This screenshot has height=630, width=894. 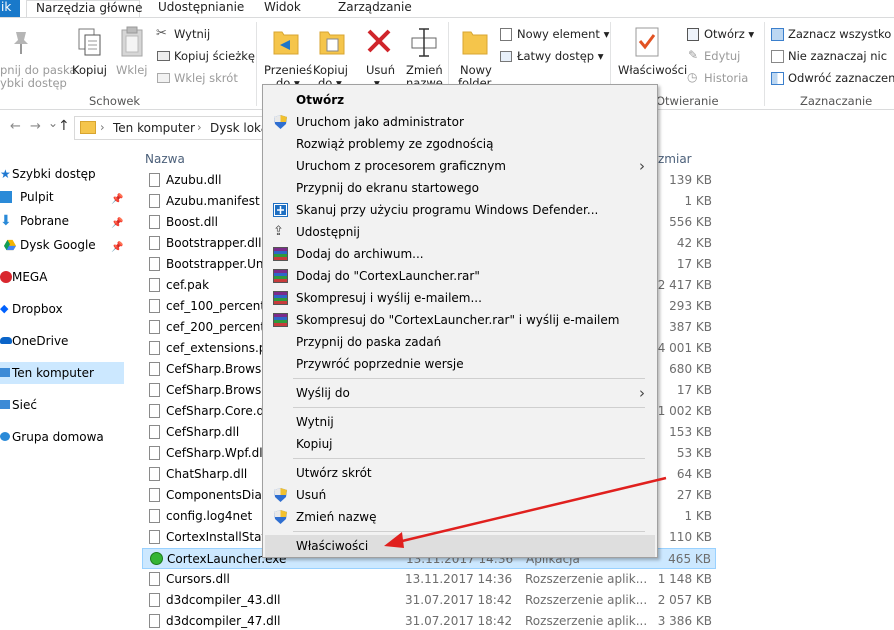 I want to click on menu-item-pin-taskbar: Przypnij do paska zadań, so click(x=460, y=342).